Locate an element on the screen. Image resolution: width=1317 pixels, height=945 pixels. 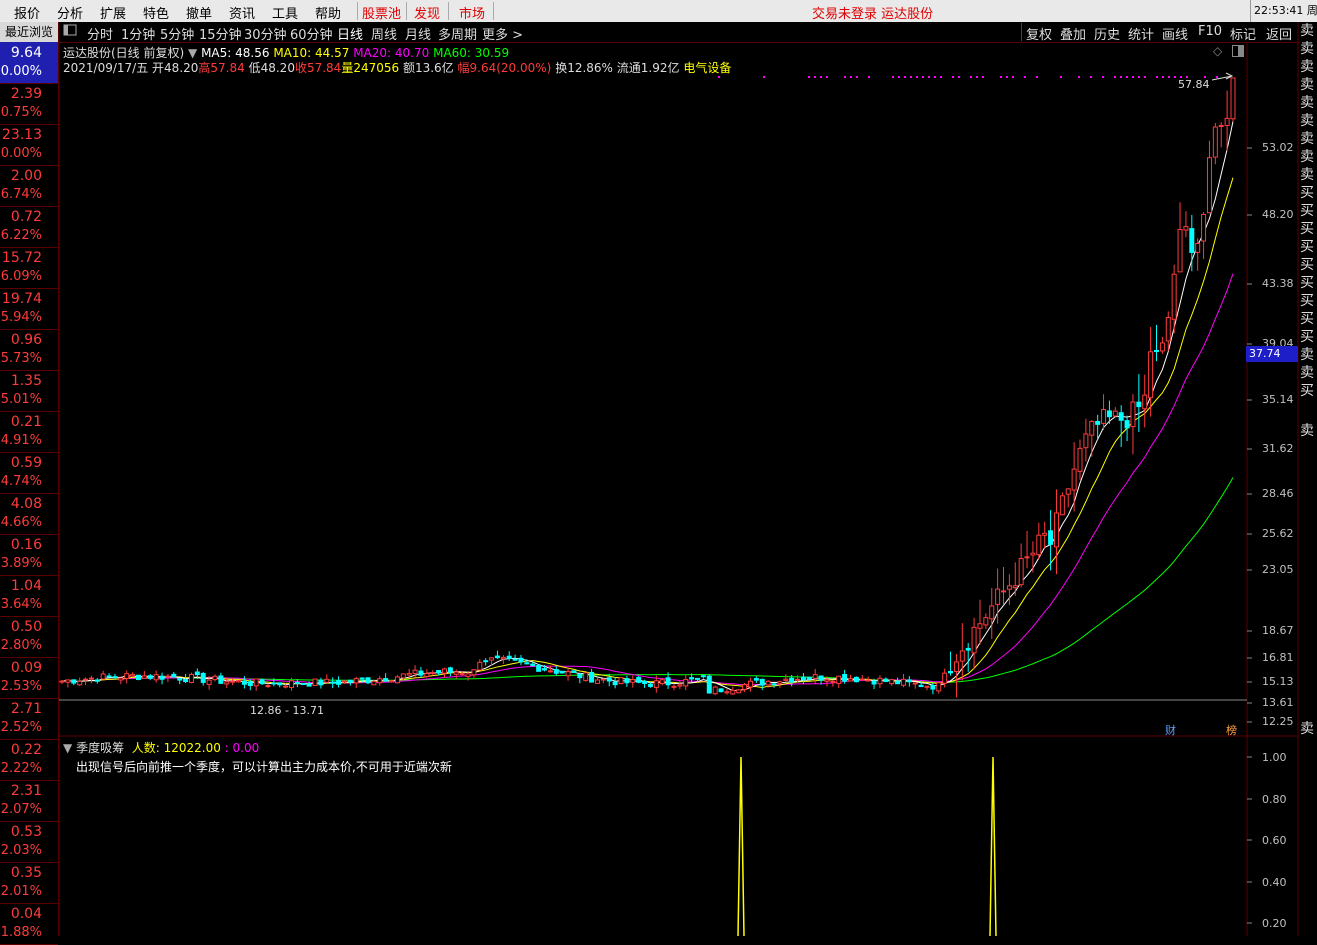
price-axis-label: 18.67 is located at coordinates (1278, 630).